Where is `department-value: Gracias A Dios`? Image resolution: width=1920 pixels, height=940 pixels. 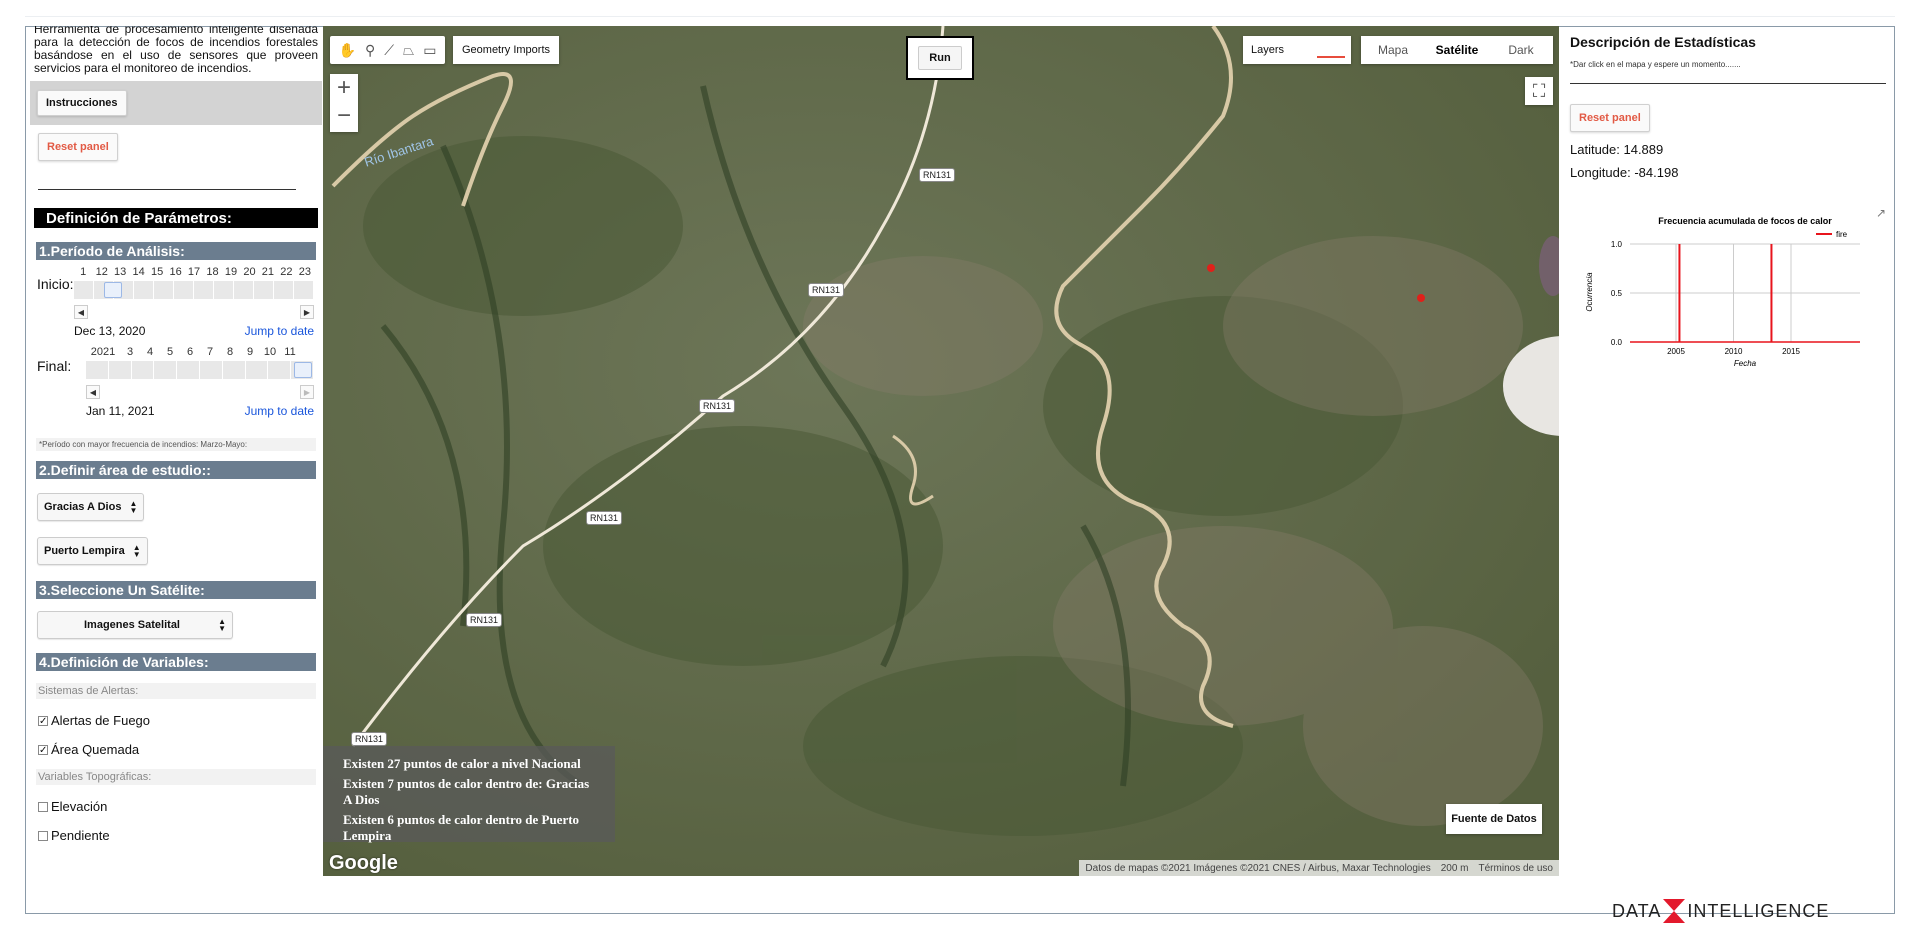 department-value: Gracias A Dios is located at coordinates (83, 507).